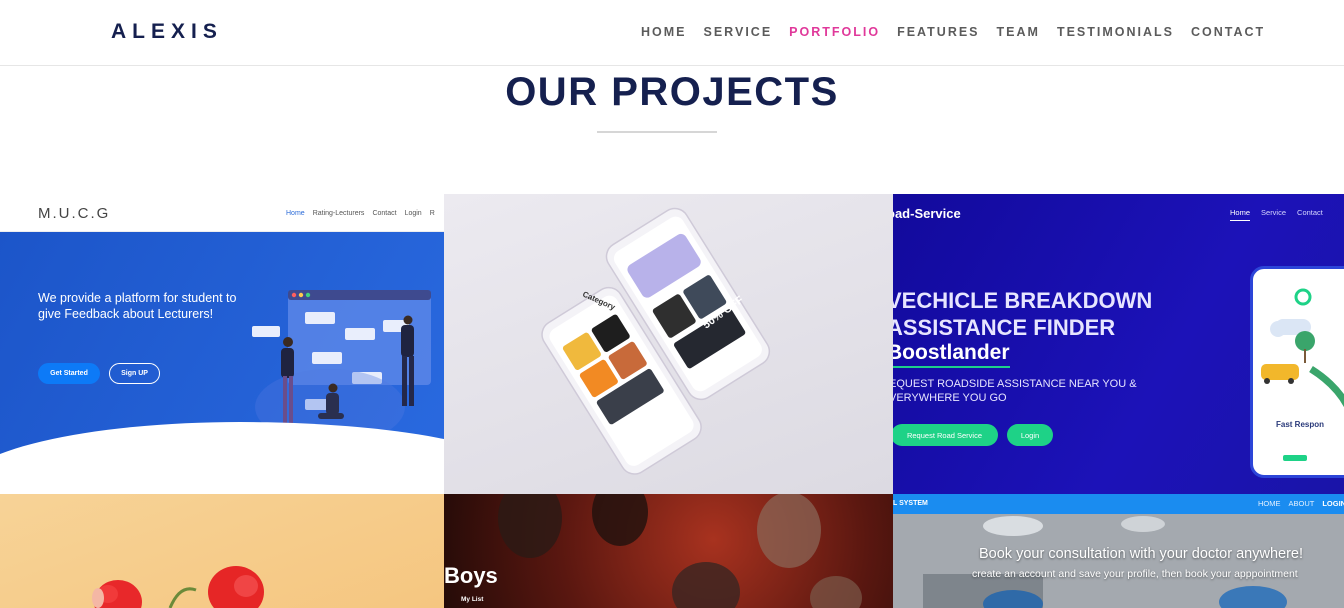 This screenshot has width=1344, height=608. What do you see at coordinates (1018, 32) in the screenshot?
I see `nav-team: TEAM` at bounding box center [1018, 32].